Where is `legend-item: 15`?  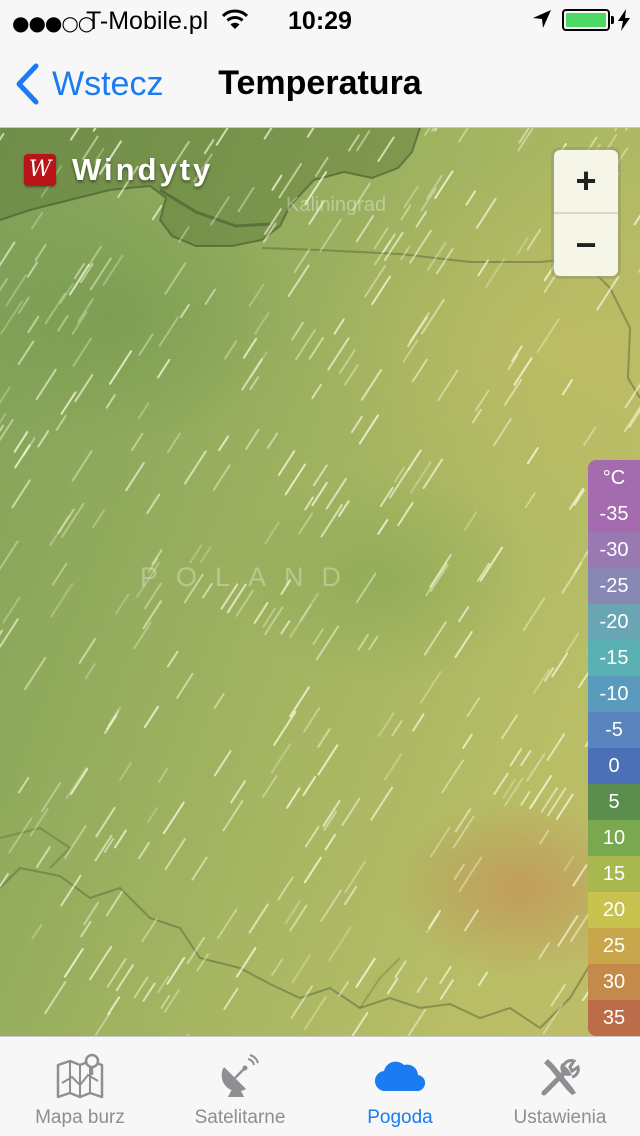
legend-item: 15 is located at coordinates (614, 874).